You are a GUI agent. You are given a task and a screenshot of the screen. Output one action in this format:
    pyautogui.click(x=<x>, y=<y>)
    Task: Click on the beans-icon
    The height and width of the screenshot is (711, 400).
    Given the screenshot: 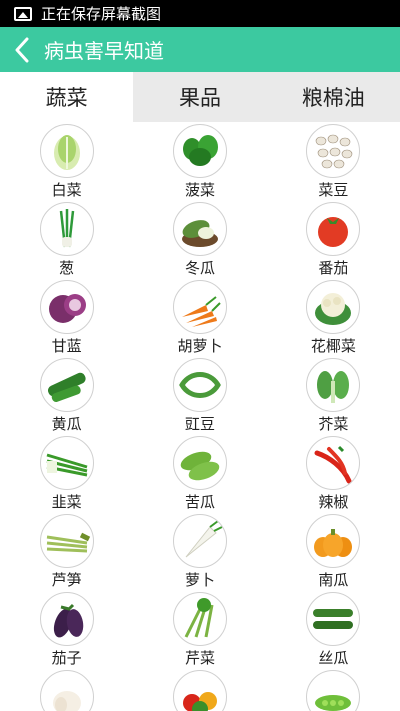 What is the action you would take?
    pyautogui.click(x=333, y=151)
    